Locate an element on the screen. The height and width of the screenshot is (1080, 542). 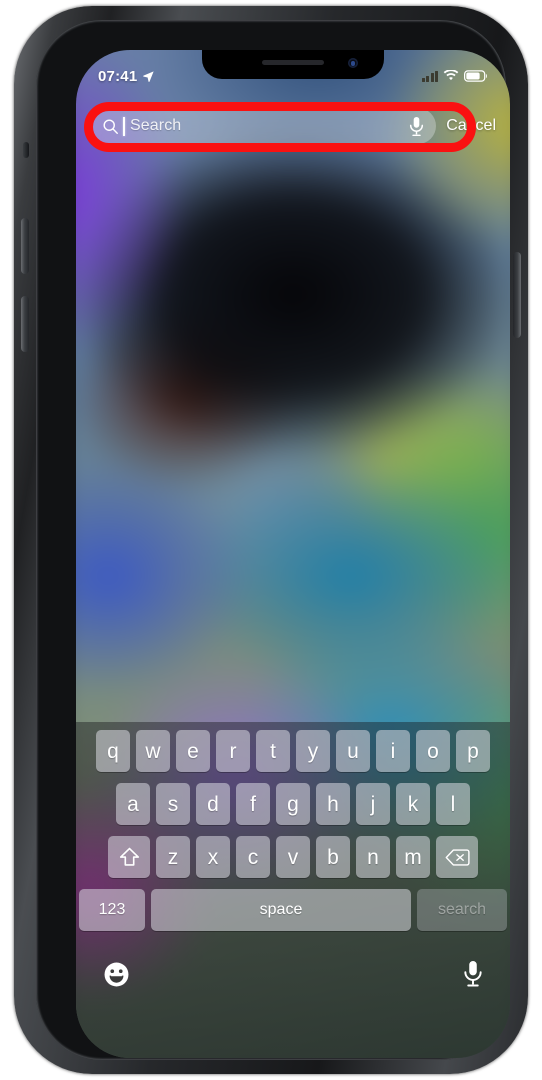
notch is located at coordinates (293, 64).